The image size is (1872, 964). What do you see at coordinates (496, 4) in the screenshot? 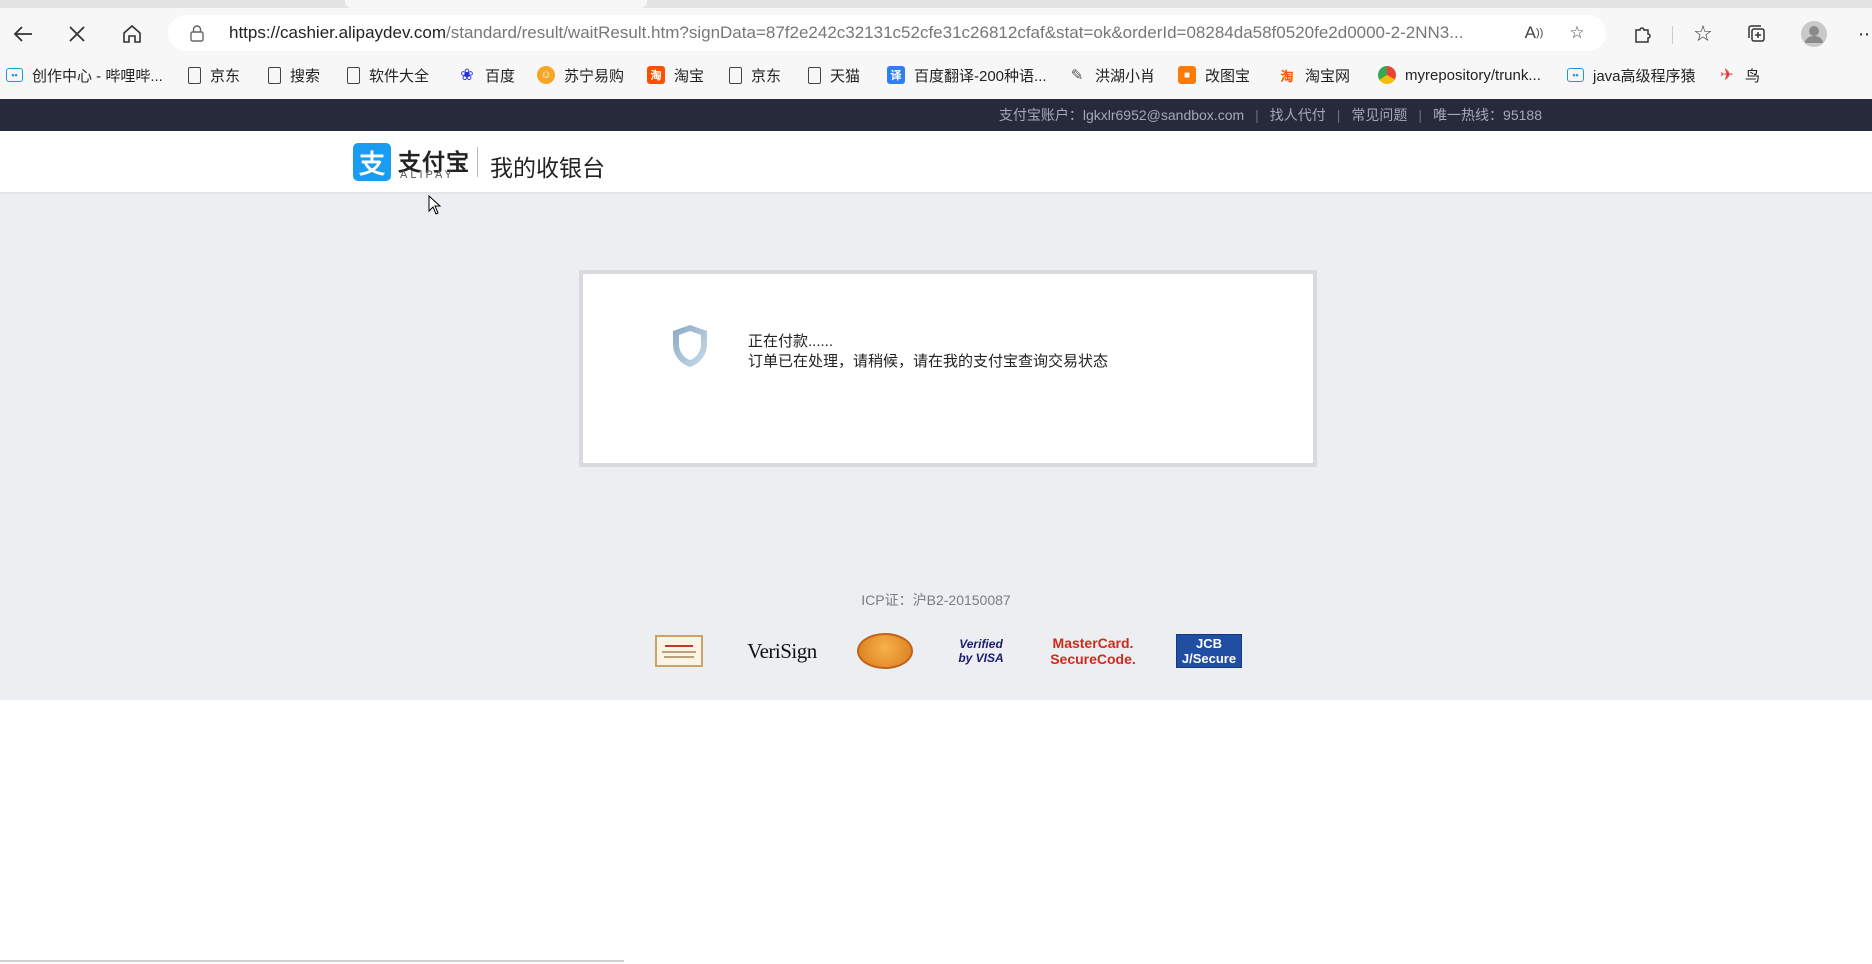
I see `active-tab` at bounding box center [496, 4].